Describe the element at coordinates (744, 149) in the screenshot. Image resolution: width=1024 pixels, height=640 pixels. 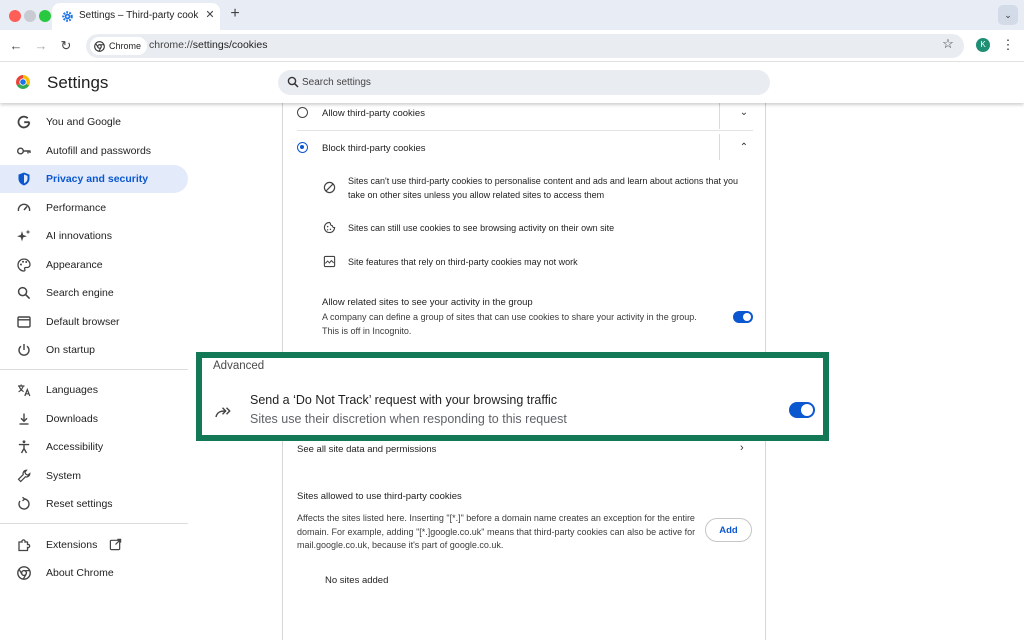
I see `chevron-up-icon: ⌃` at that location.